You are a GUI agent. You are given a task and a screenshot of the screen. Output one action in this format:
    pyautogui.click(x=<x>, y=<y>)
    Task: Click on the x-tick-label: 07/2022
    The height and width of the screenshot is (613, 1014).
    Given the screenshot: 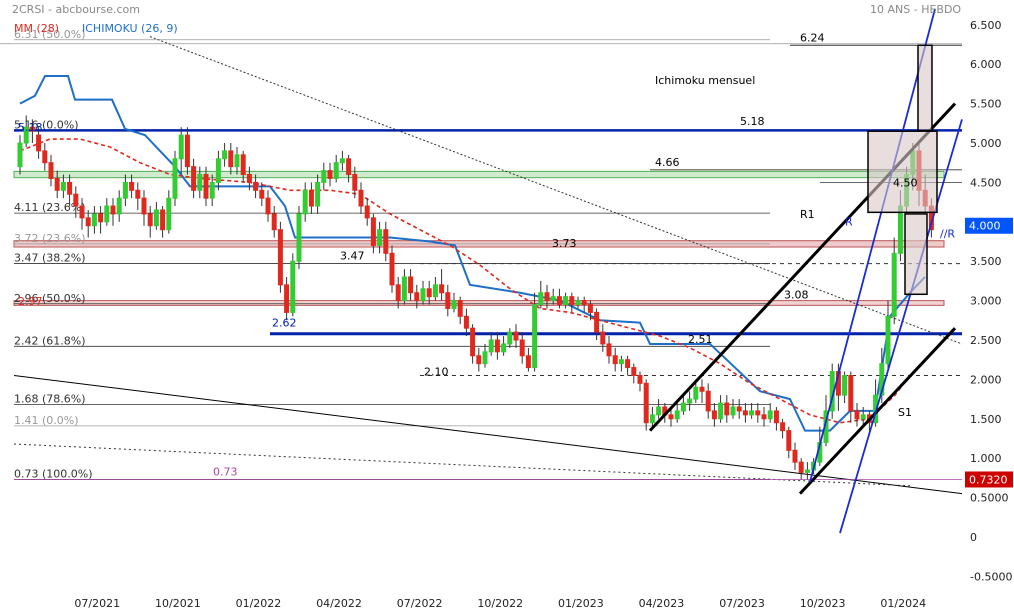 What is the action you would take?
    pyautogui.click(x=420, y=603)
    